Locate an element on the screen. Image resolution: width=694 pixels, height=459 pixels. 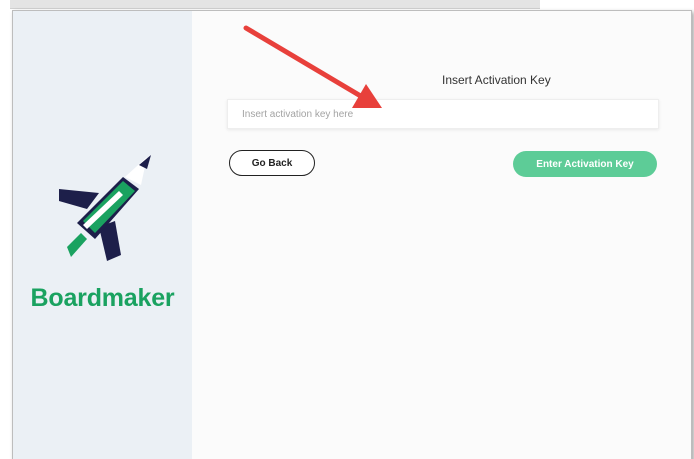
go-back-button: Go Back is located at coordinates (272, 163).